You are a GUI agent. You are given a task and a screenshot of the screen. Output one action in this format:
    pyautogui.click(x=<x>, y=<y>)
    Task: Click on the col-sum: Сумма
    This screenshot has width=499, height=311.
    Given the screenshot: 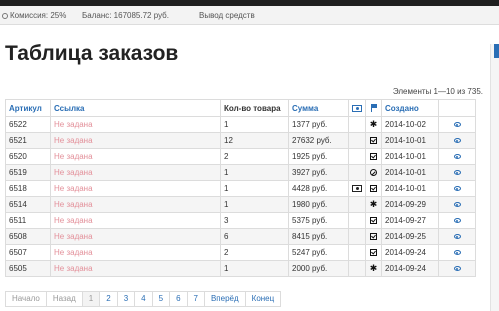 What is the action you would take?
    pyautogui.click(x=318, y=108)
    